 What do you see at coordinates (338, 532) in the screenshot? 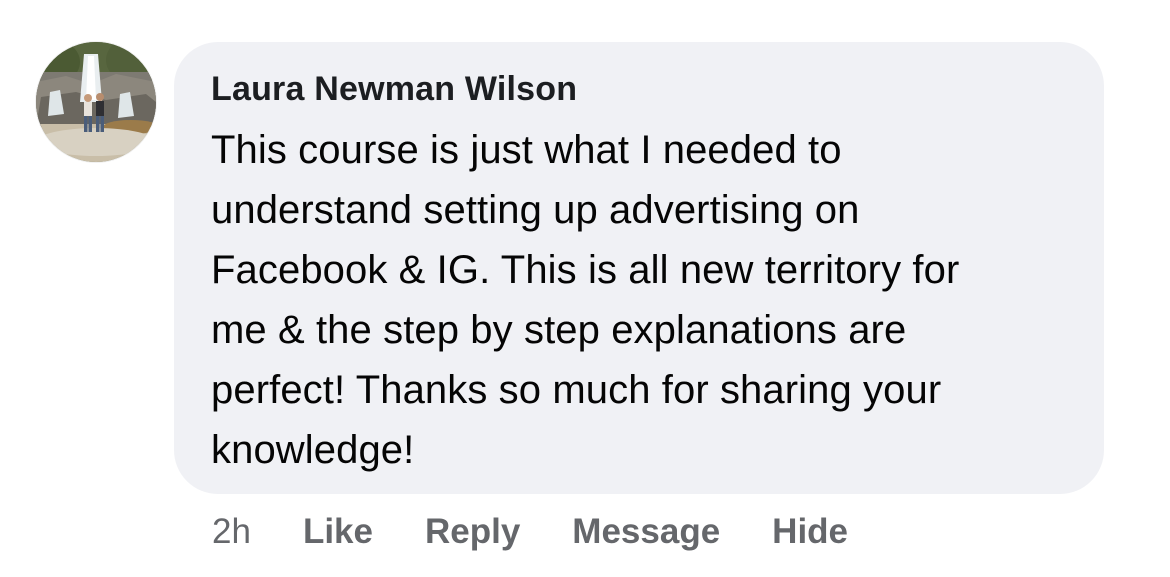
I see `like-button: Like` at bounding box center [338, 532].